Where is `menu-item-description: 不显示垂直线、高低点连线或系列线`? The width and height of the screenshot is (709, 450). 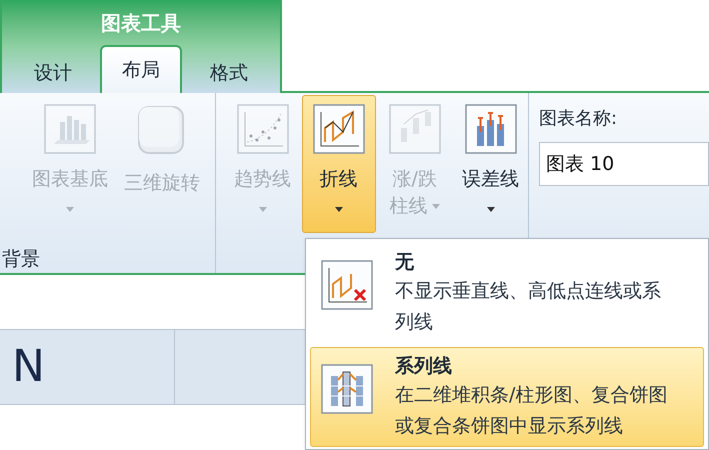 menu-item-description: 不显示垂直线、高低点连线或系列线 is located at coordinates (528, 307).